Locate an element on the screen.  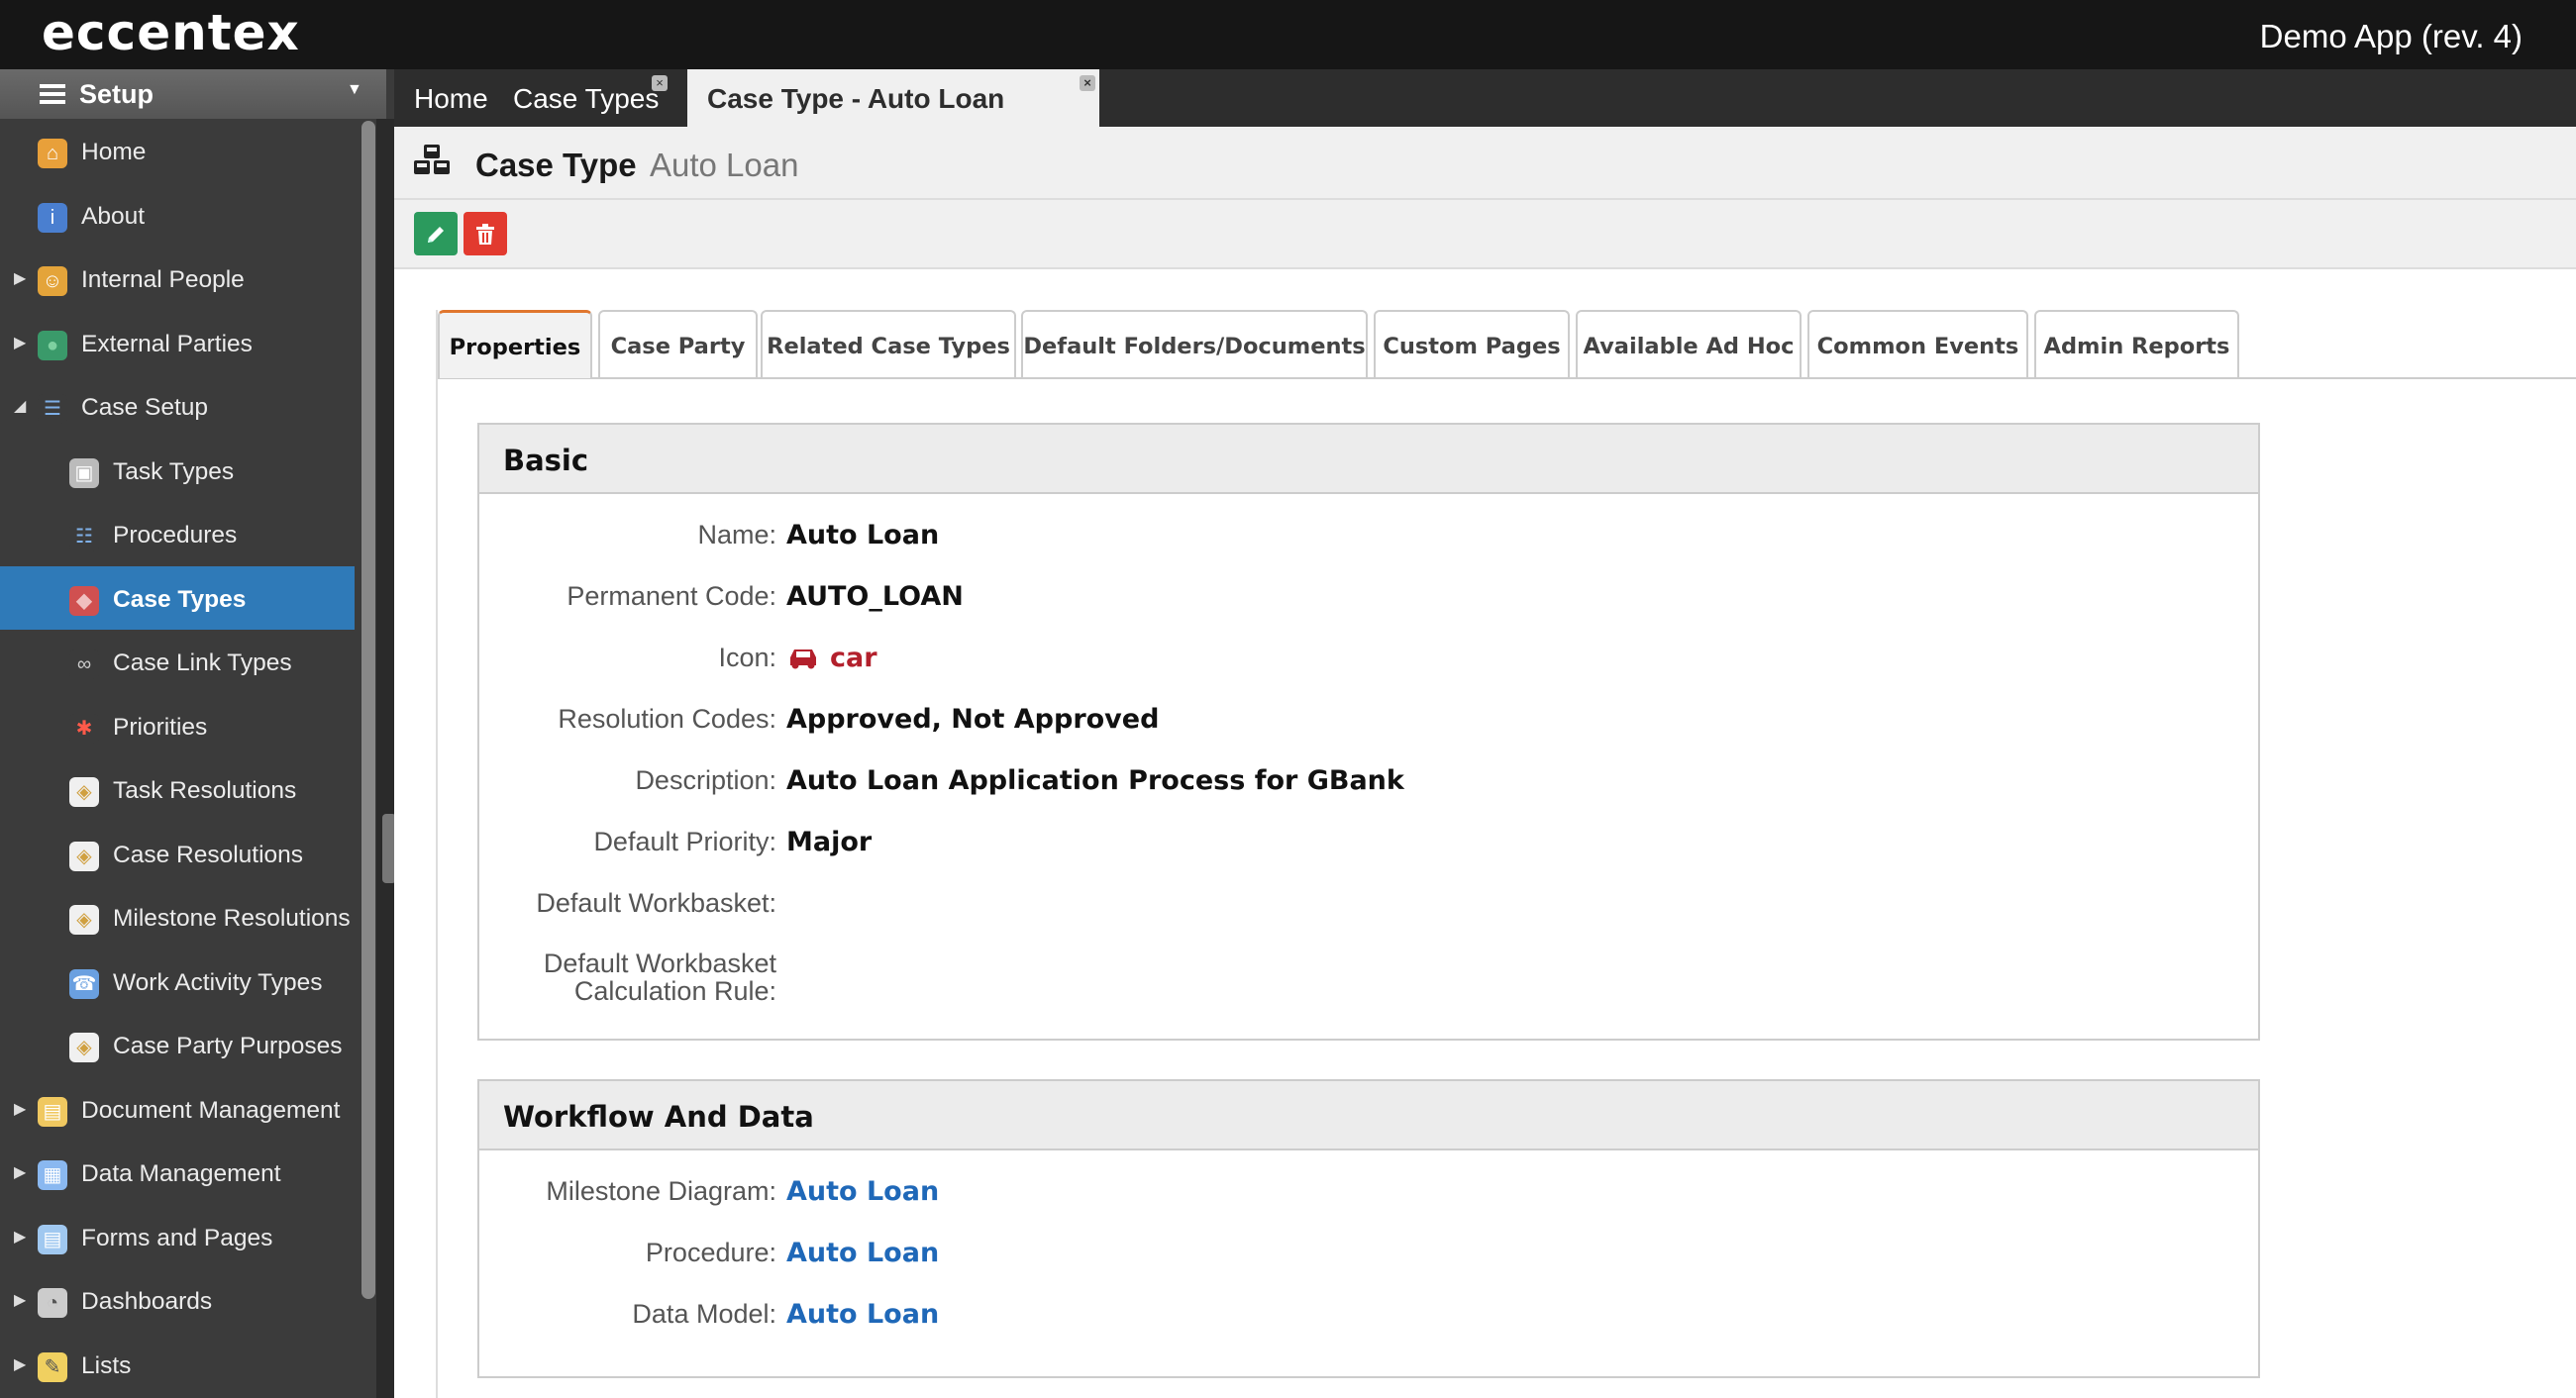
field-value-text: Major is located at coordinates (829, 842).